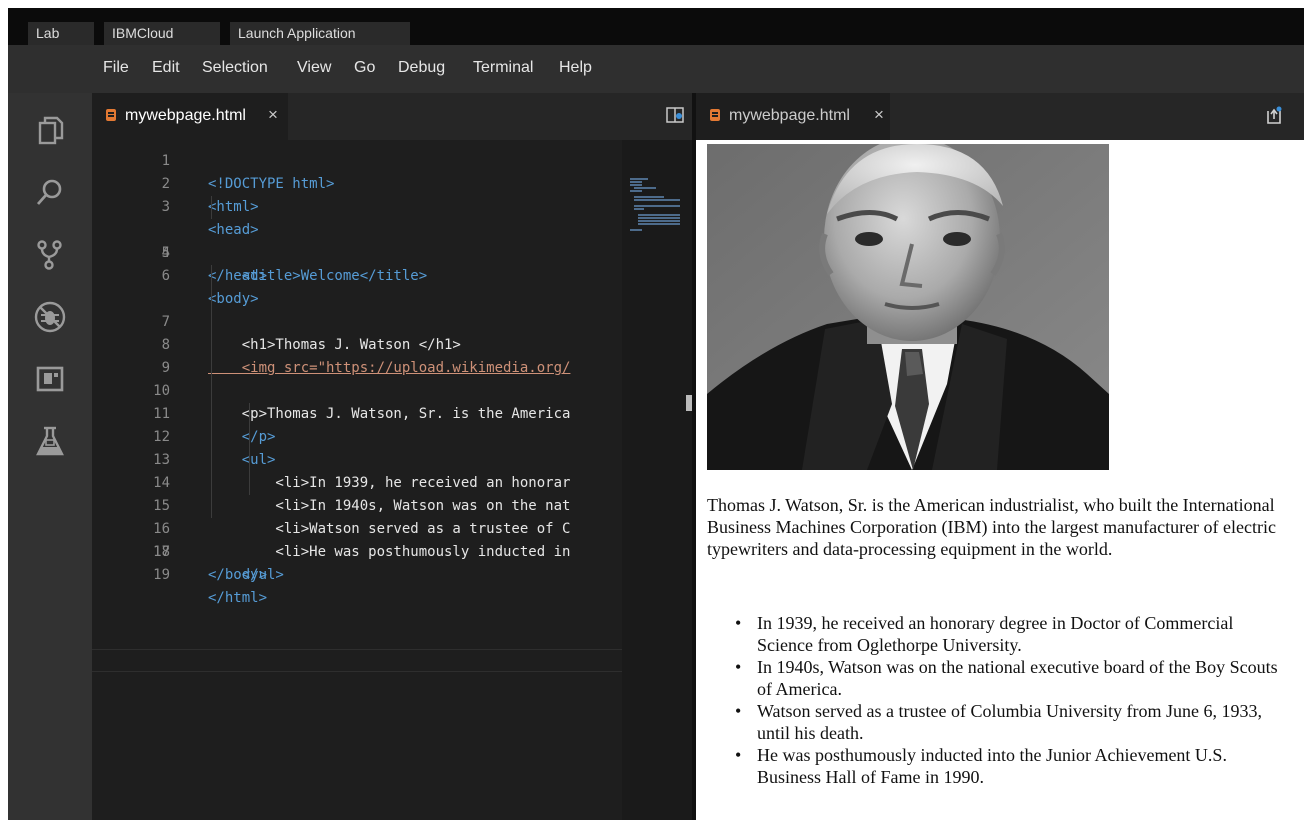 The image size is (1304, 820). What do you see at coordinates (364, 68) in the screenshot?
I see `menu-go: Go` at bounding box center [364, 68].